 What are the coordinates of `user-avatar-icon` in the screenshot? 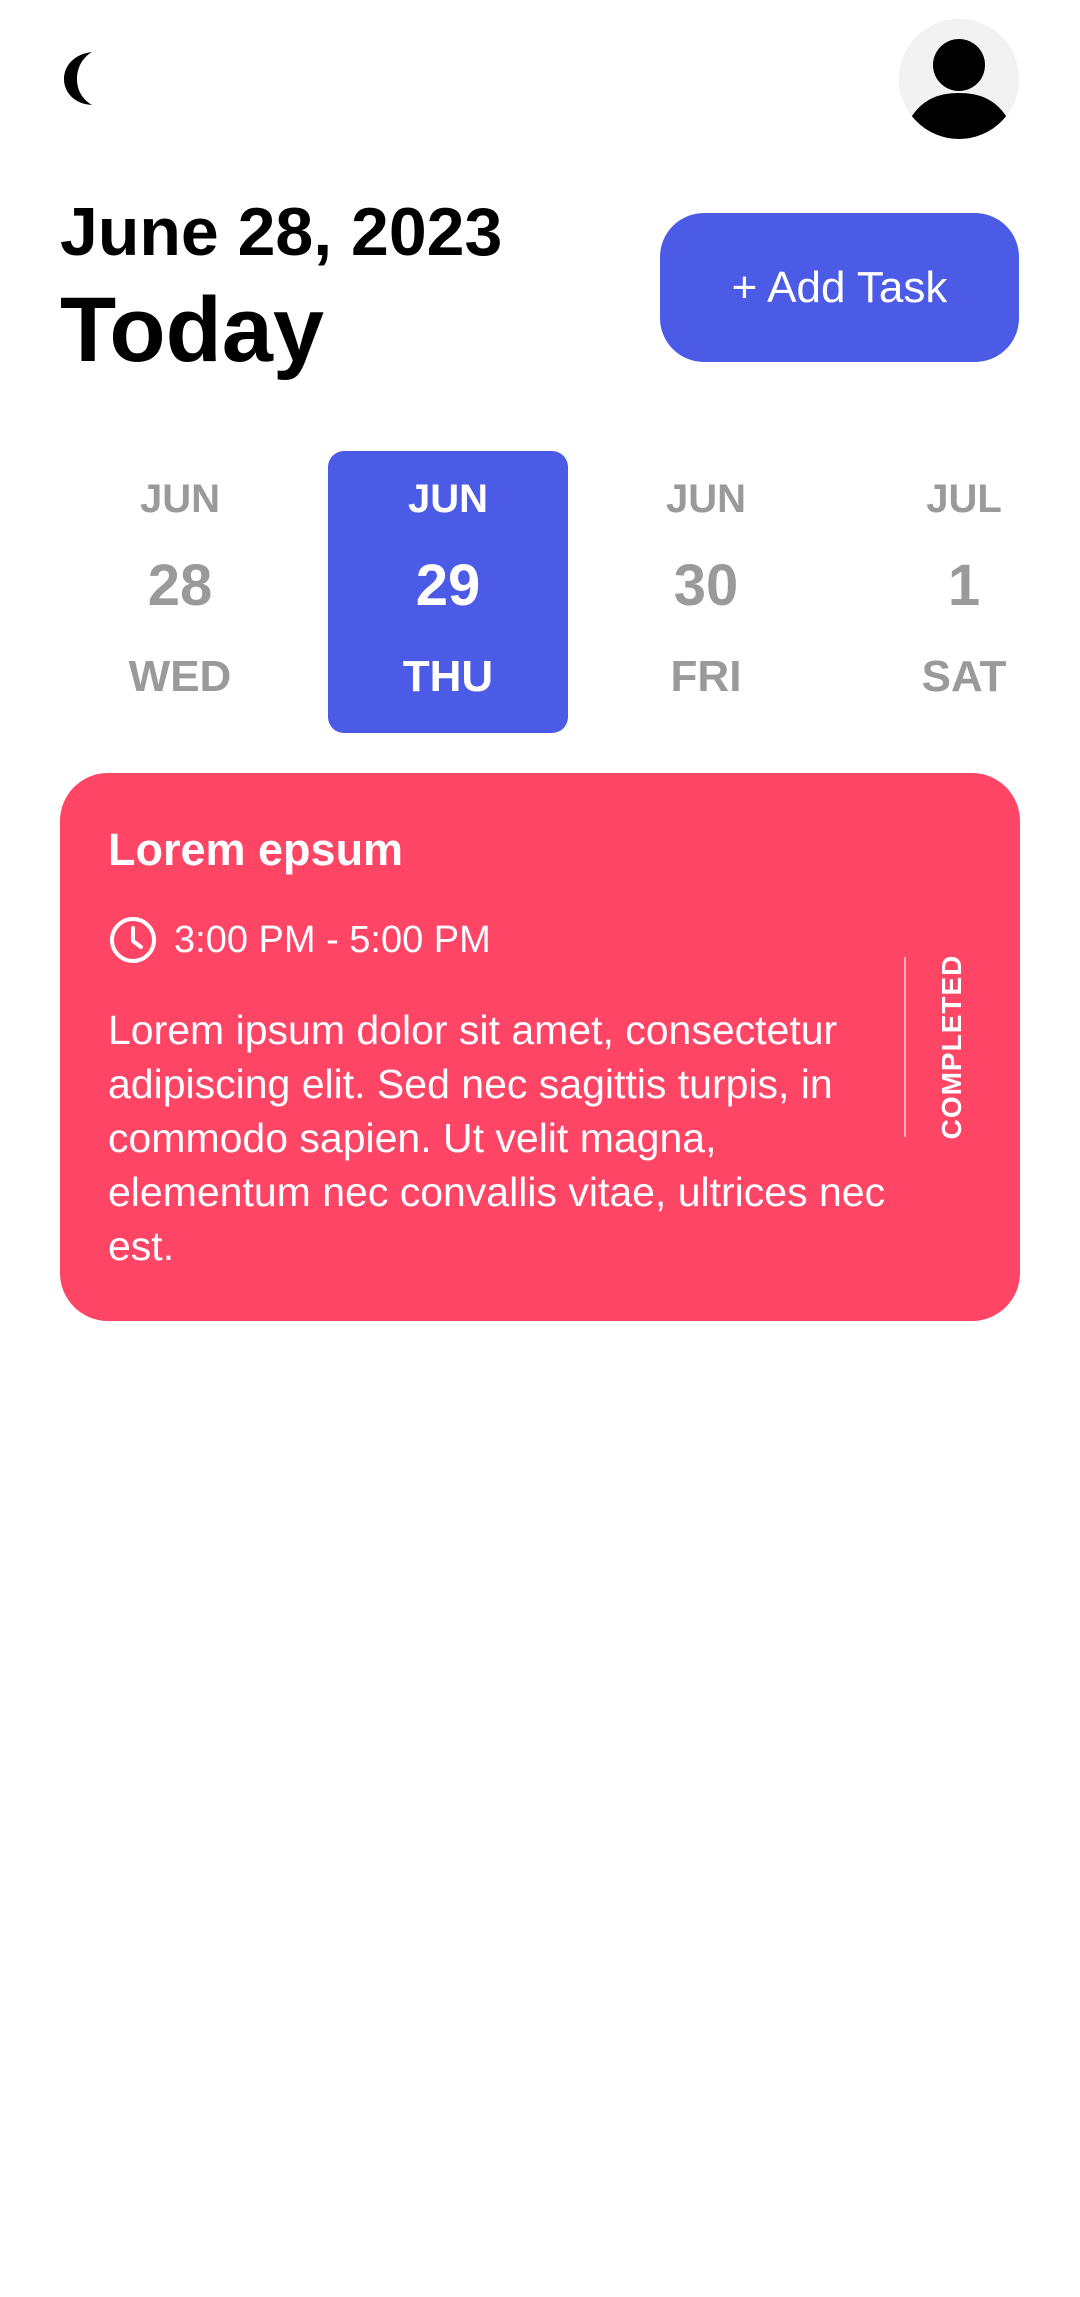 It's located at (959, 79).